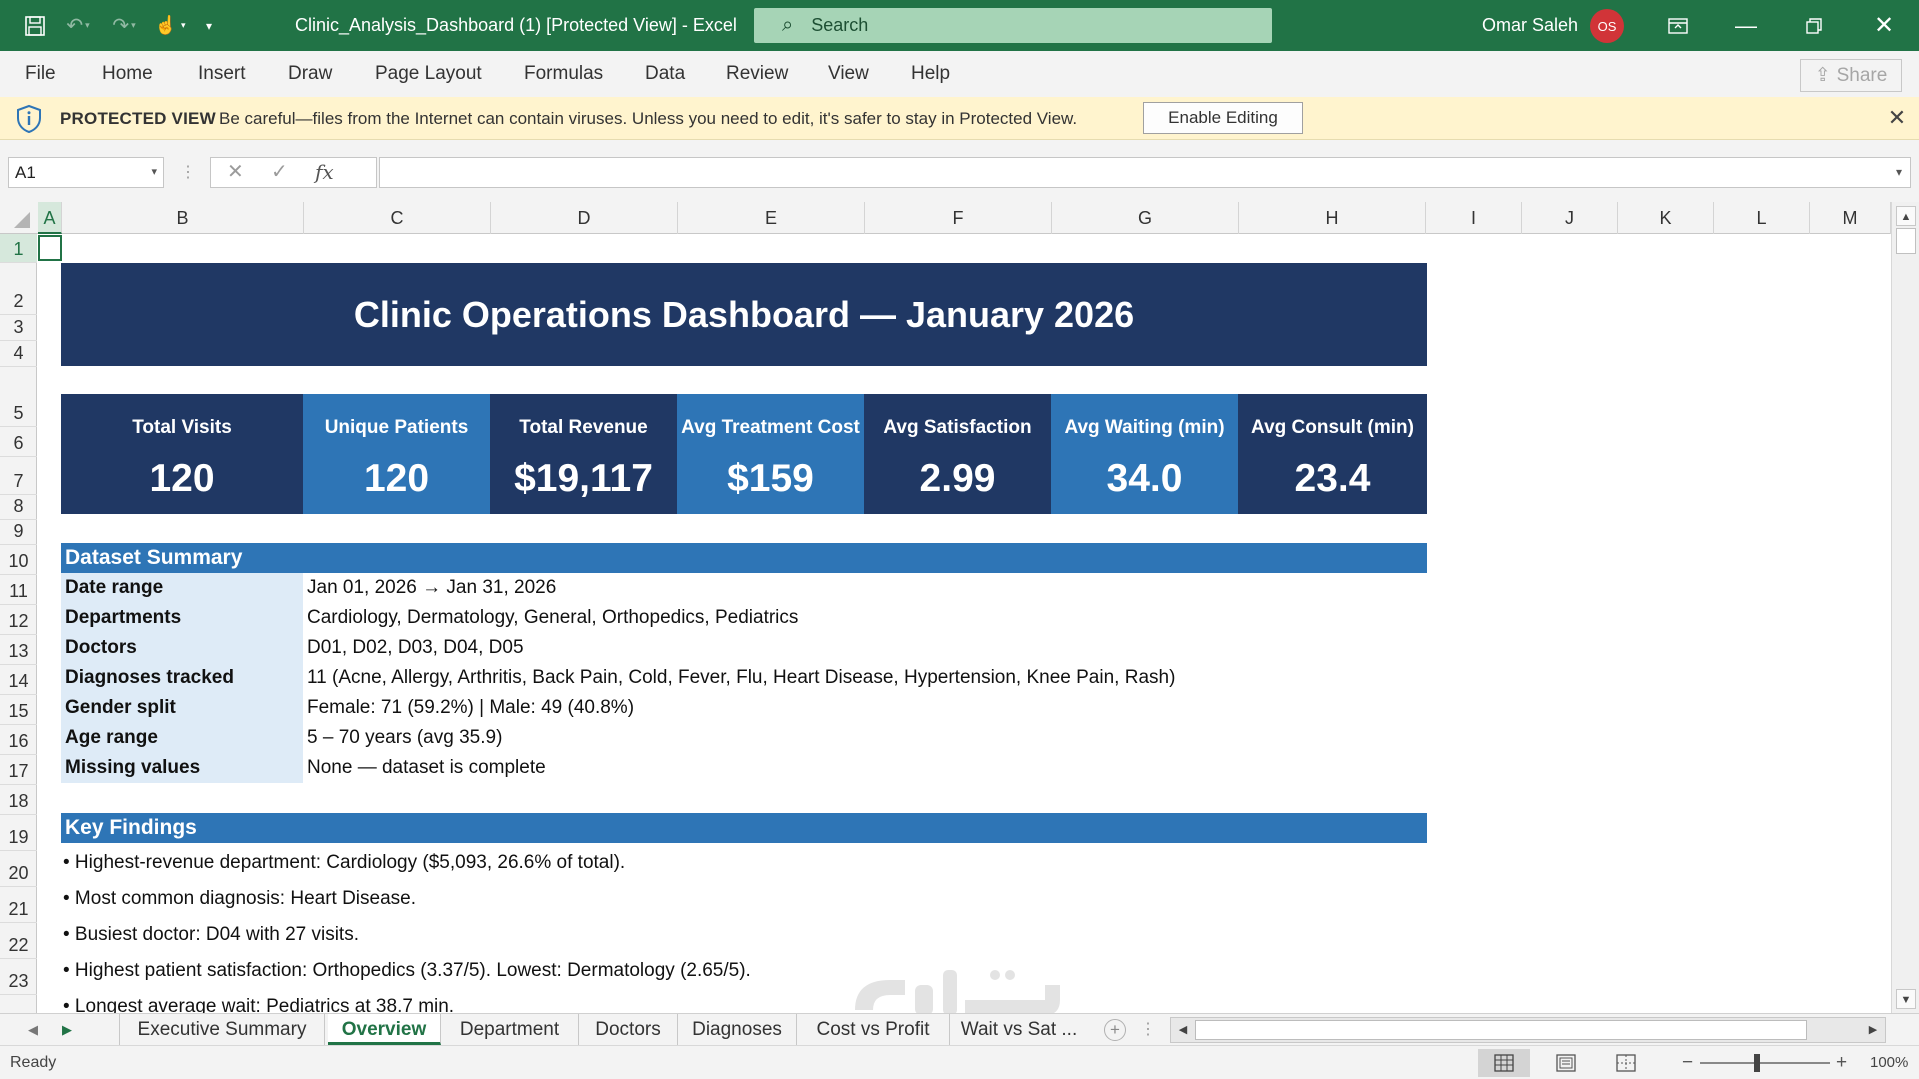 The image size is (1919, 1079). What do you see at coordinates (397, 218) in the screenshot?
I see `column-header-c: C` at bounding box center [397, 218].